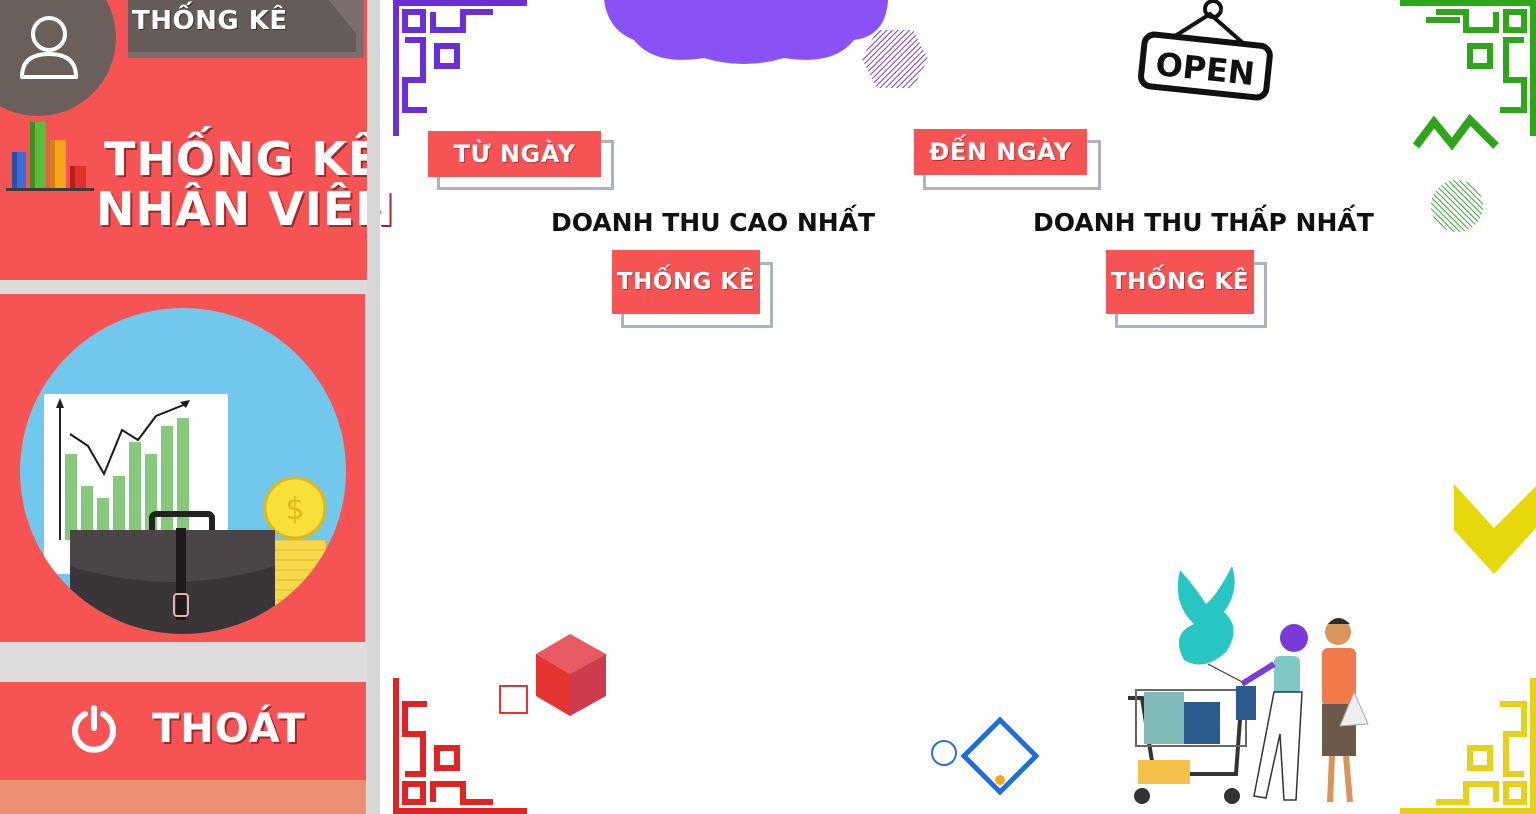 This screenshot has height=814, width=1536. What do you see at coordinates (1000, 152) in the screenshot?
I see `to-date-label: ĐẾN NGÀY` at bounding box center [1000, 152].